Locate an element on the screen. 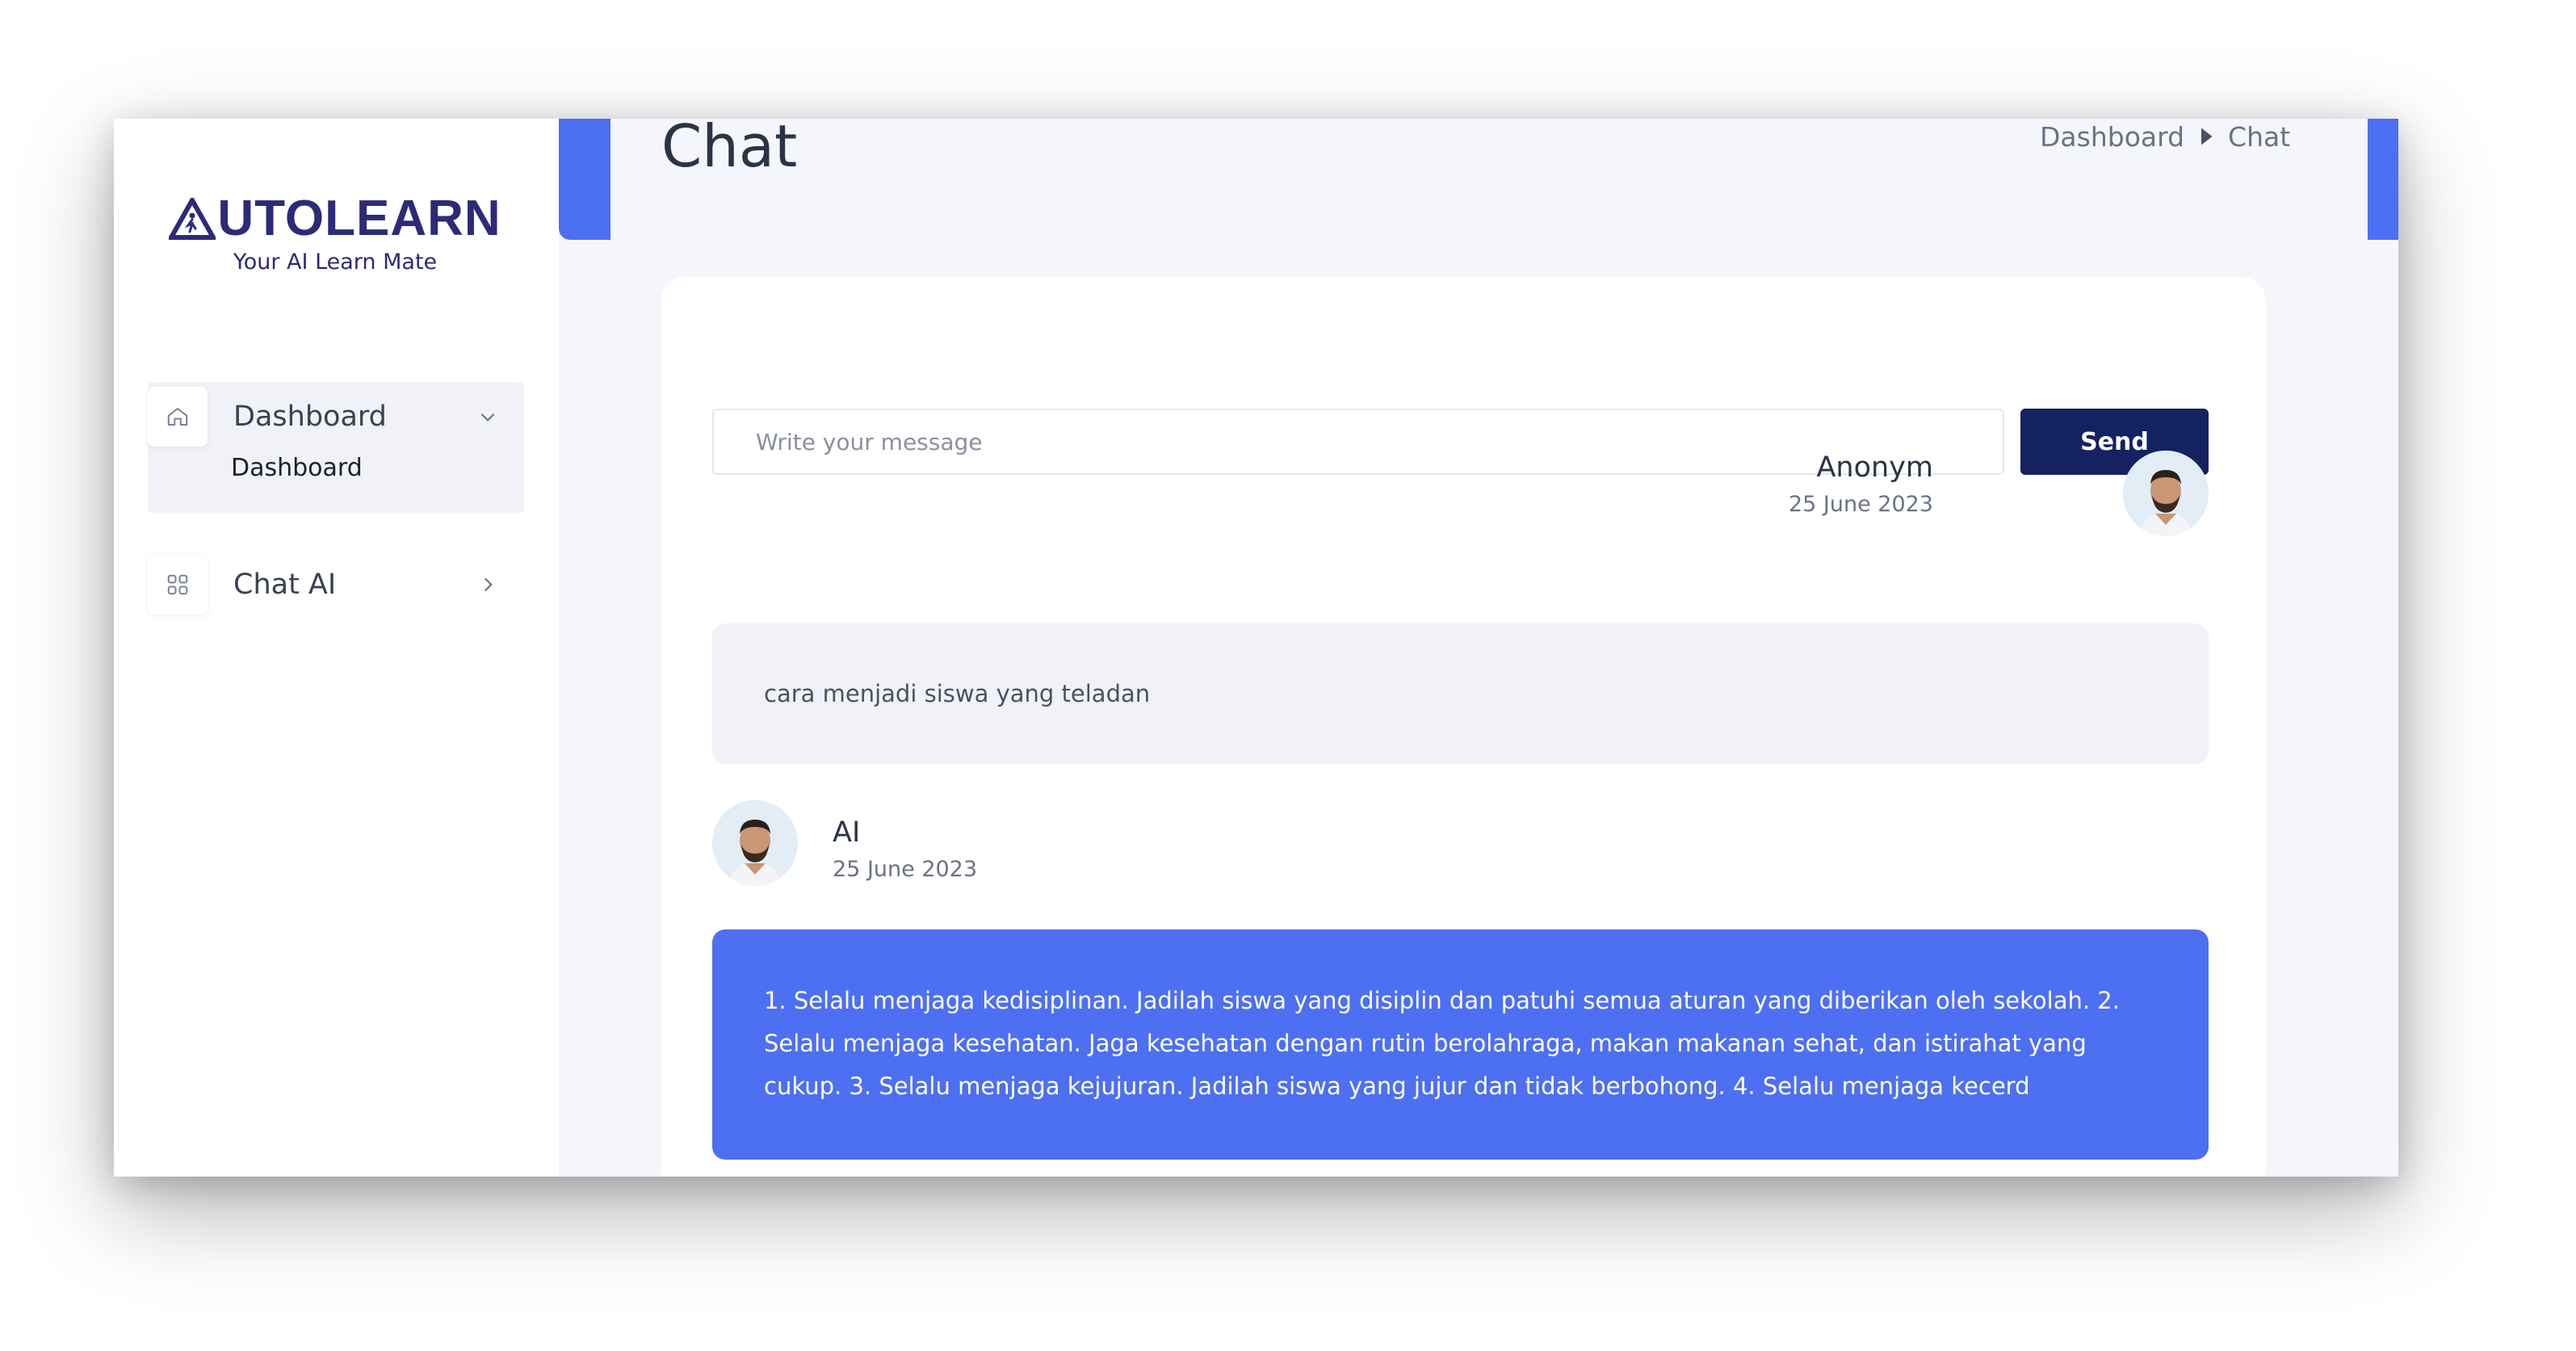 The height and width of the screenshot is (1351, 2576). sidebar-item-label: Dashboard is located at coordinates (310, 417).